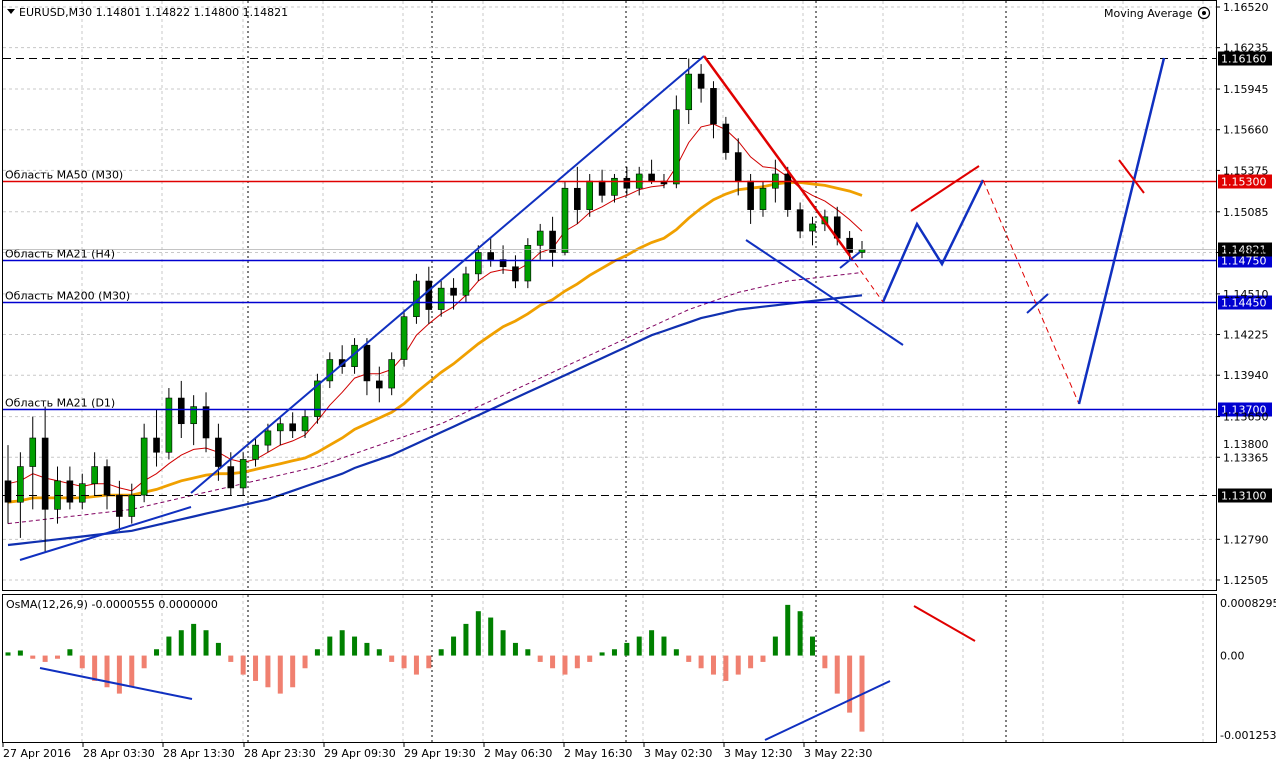 This screenshot has height=766, width=1276. I want to click on level-label: Область MA50 (M30), so click(64, 175).